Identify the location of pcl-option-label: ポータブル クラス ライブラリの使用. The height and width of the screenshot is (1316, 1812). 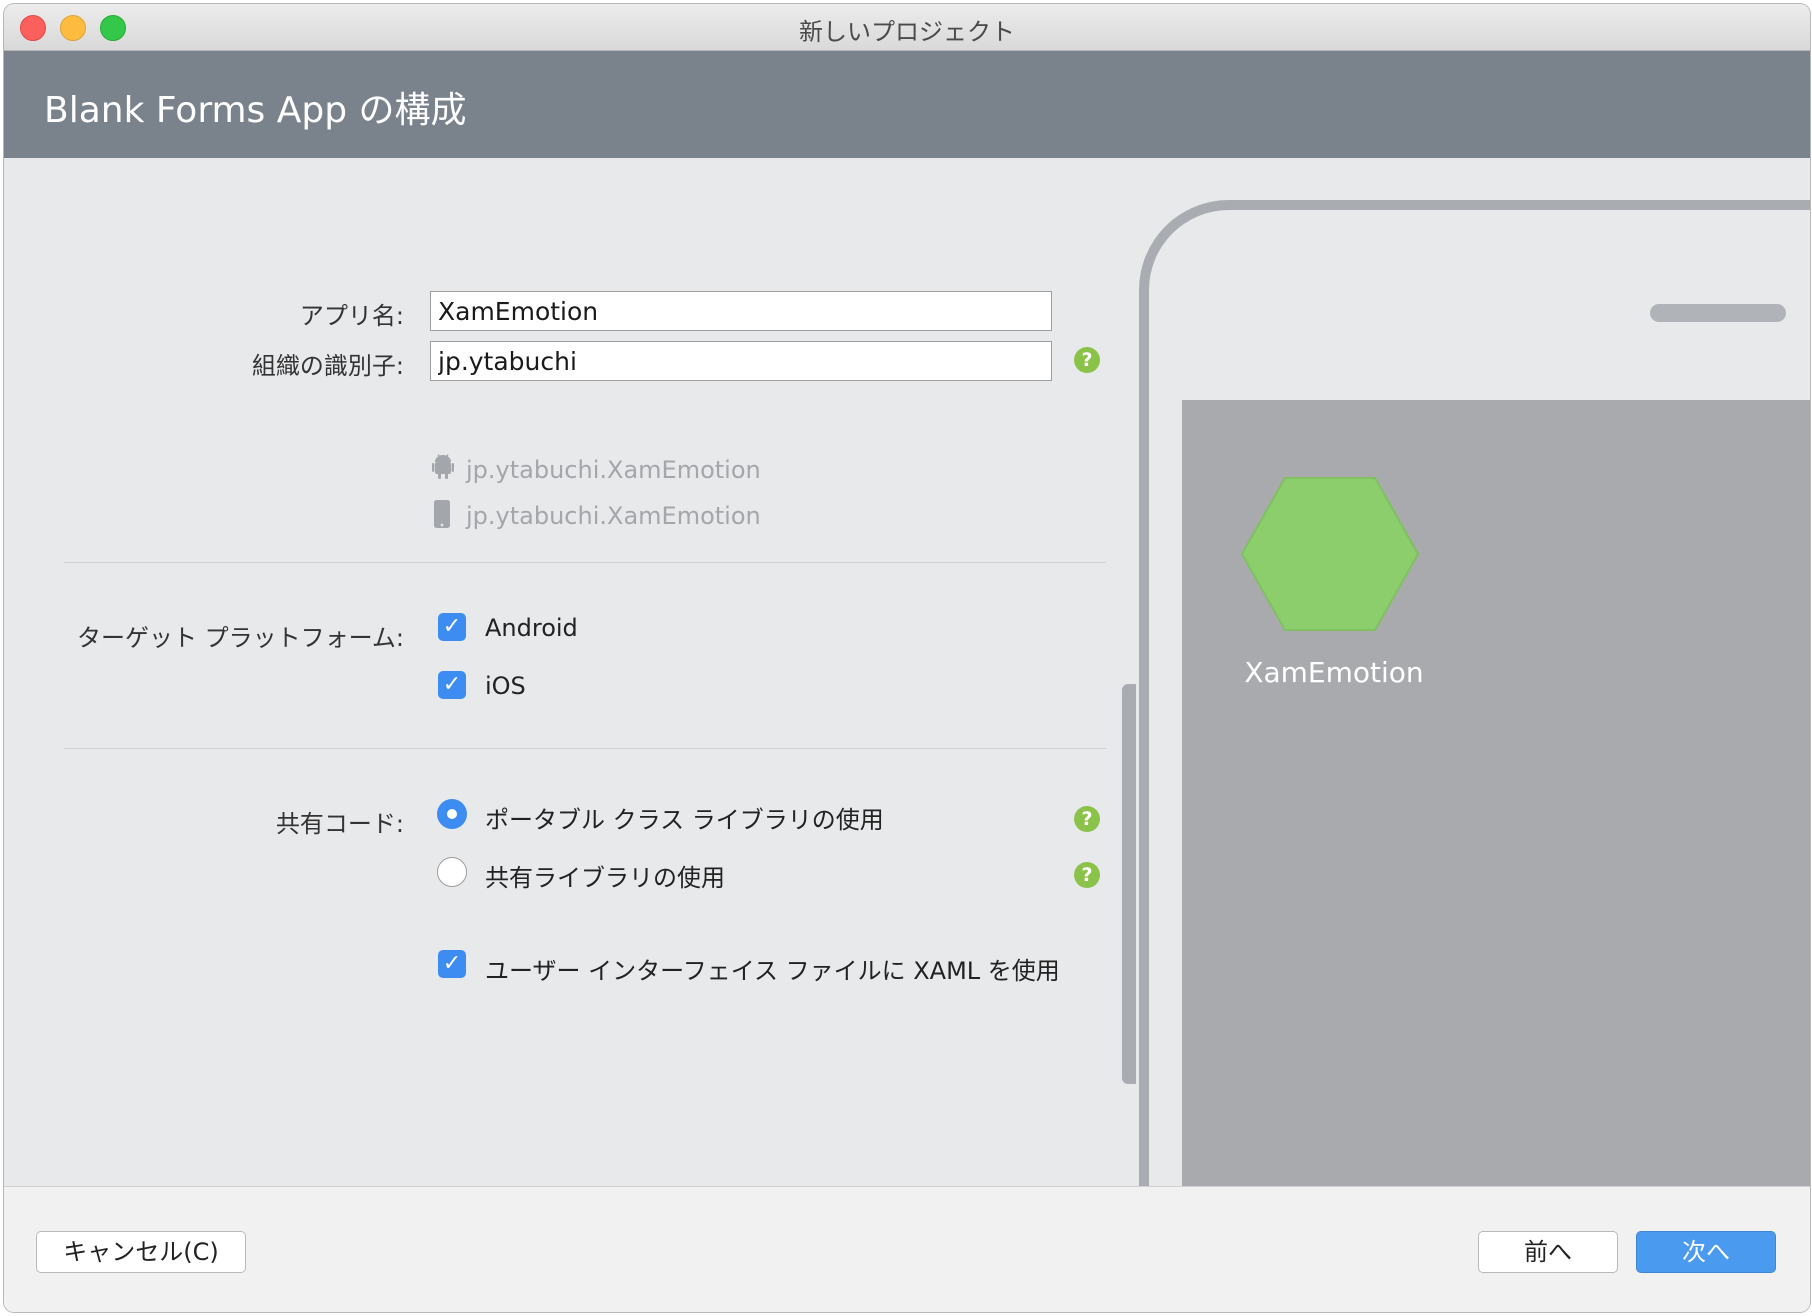
(684, 820).